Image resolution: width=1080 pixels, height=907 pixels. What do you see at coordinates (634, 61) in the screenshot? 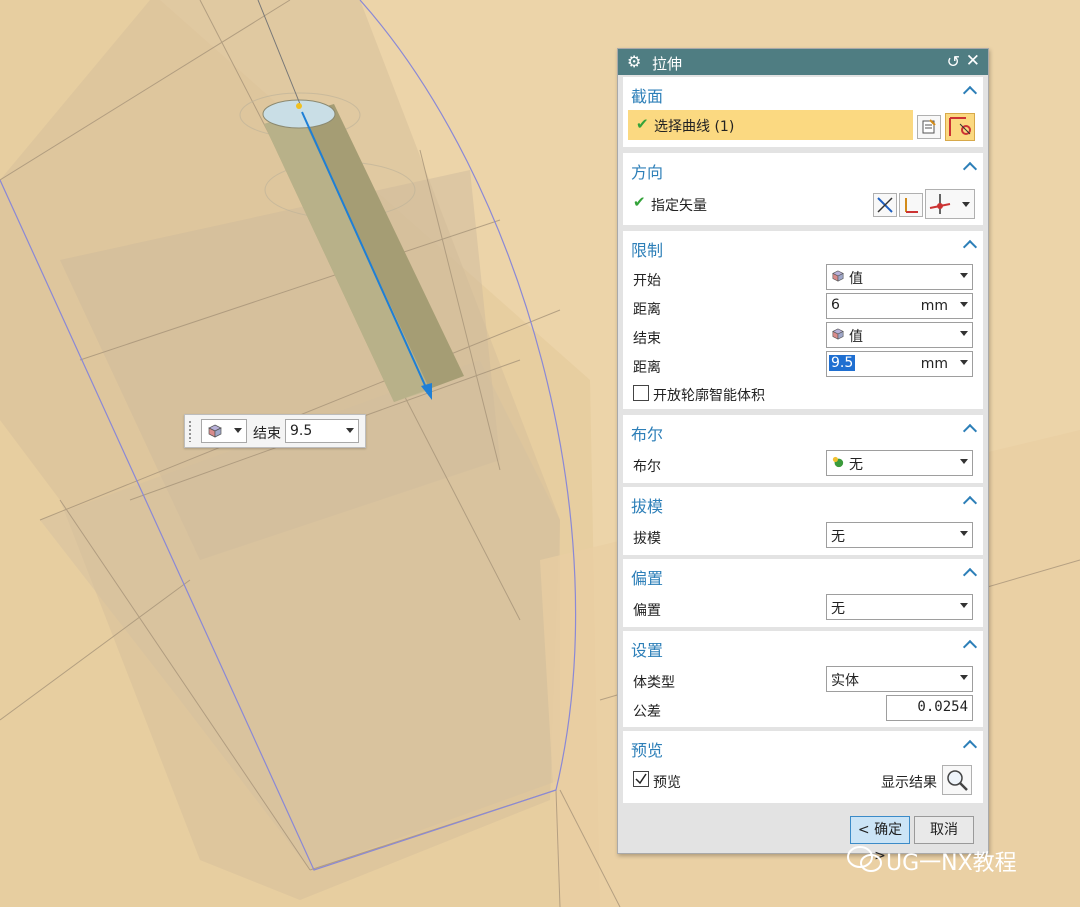
I see `gear-icon: ⚙` at bounding box center [634, 61].